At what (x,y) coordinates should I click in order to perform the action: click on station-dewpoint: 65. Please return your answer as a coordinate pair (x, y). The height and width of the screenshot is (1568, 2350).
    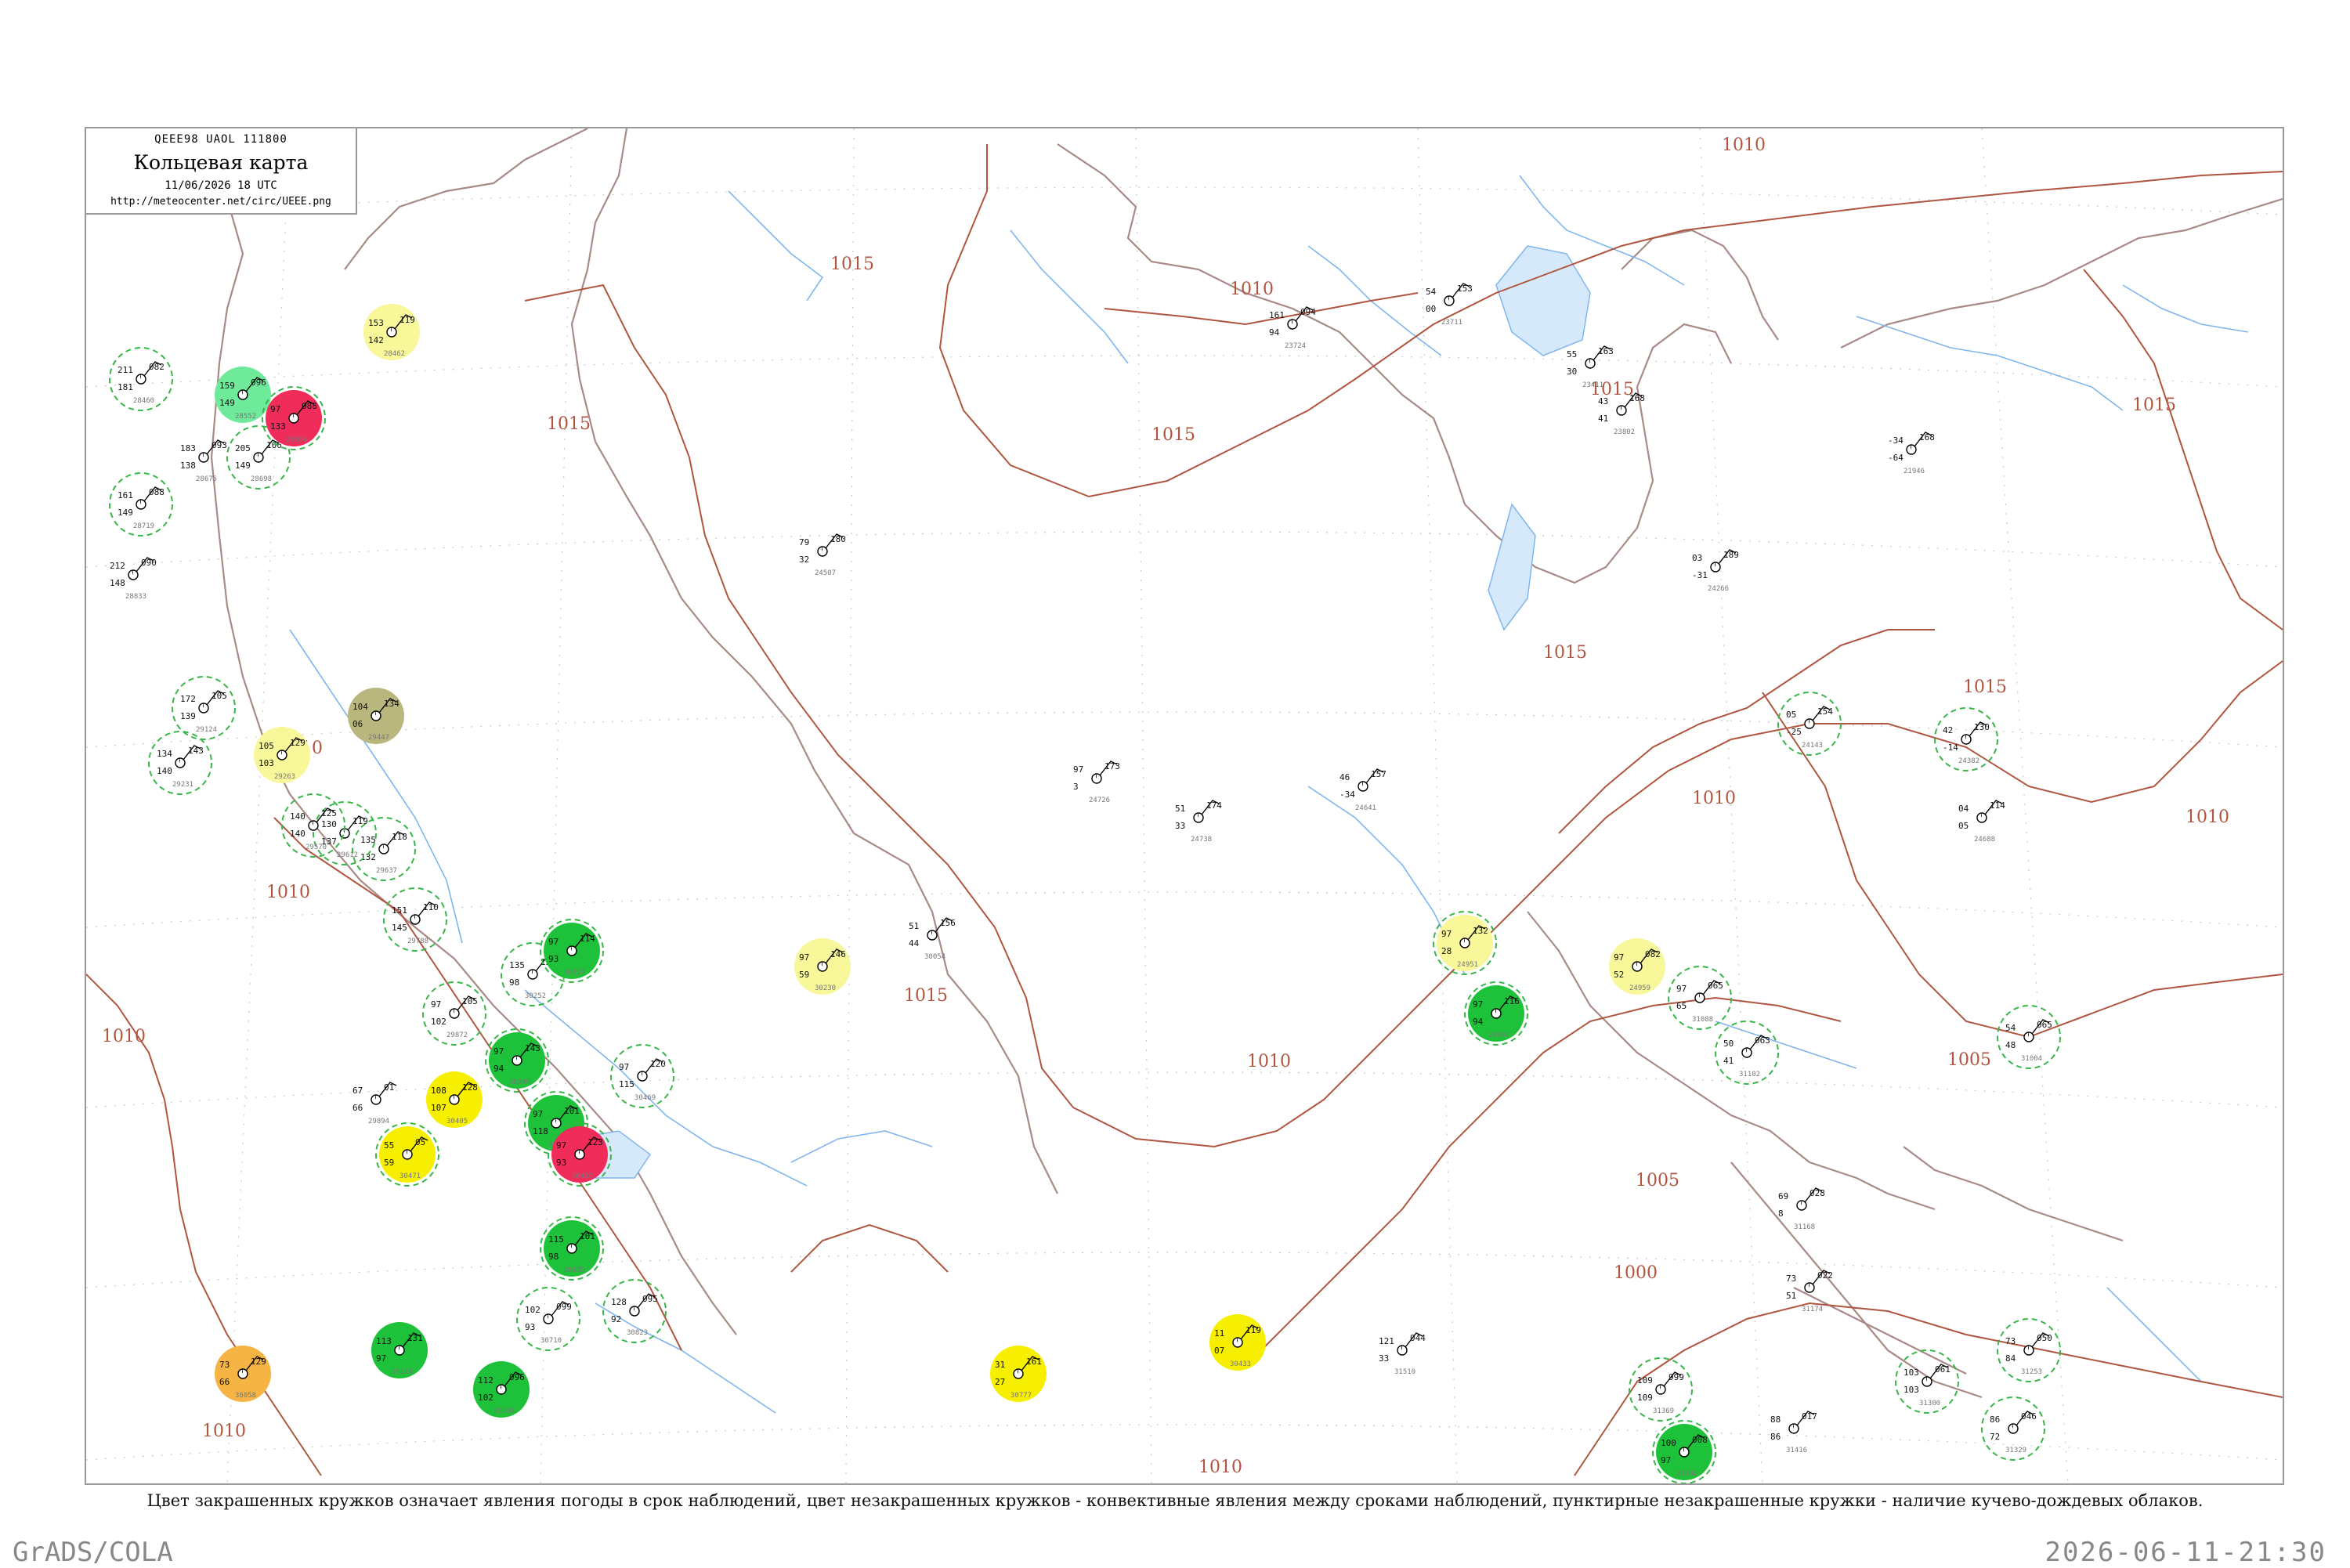
    Looking at the image, I should click on (1681, 1006).